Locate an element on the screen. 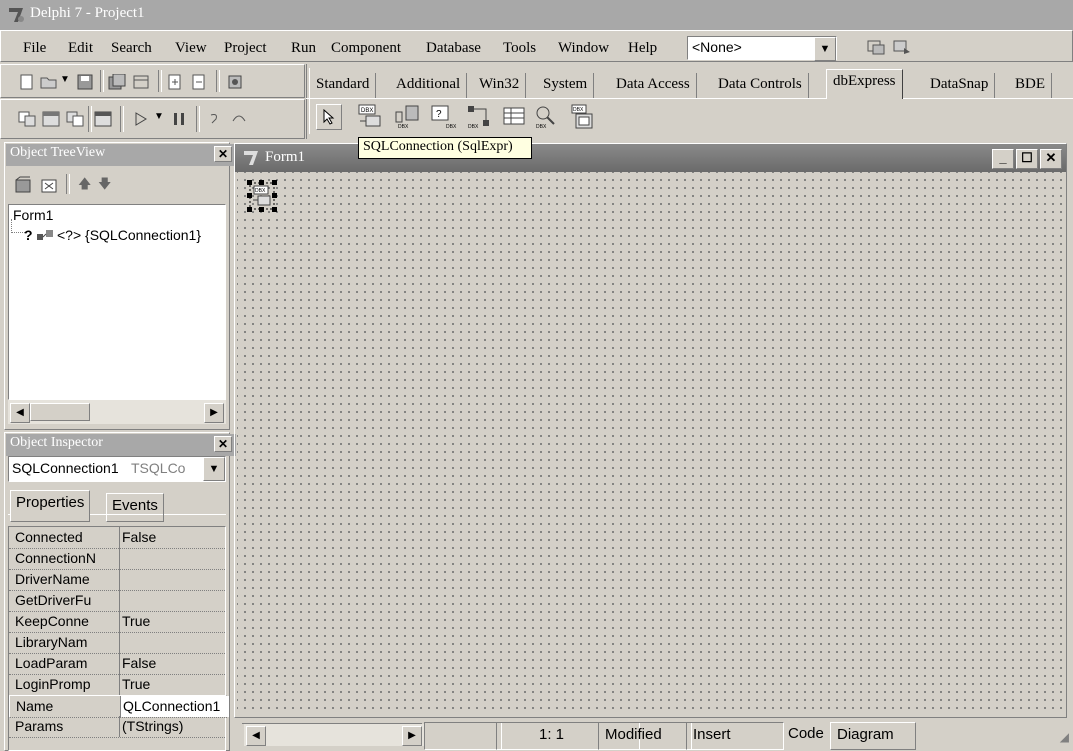 The image size is (1073, 751). add-file-icon is located at coordinates (175, 82).